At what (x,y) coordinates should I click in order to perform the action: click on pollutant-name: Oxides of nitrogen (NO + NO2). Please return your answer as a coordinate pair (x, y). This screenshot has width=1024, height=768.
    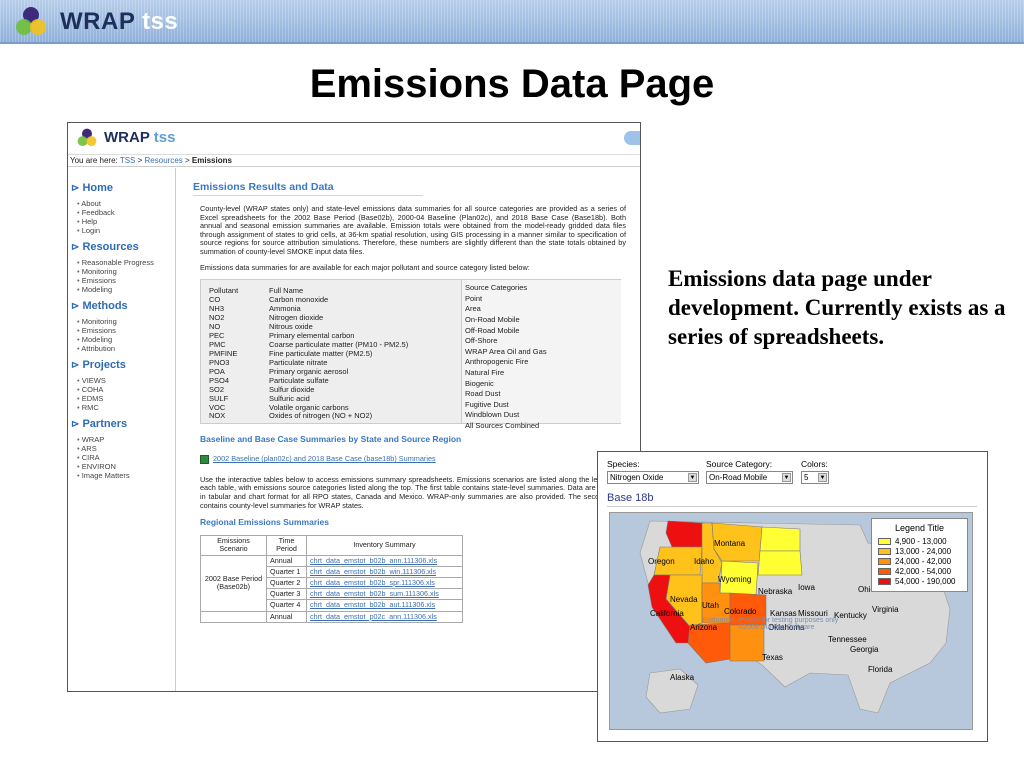
    Looking at the image, I should click on (321, 416).